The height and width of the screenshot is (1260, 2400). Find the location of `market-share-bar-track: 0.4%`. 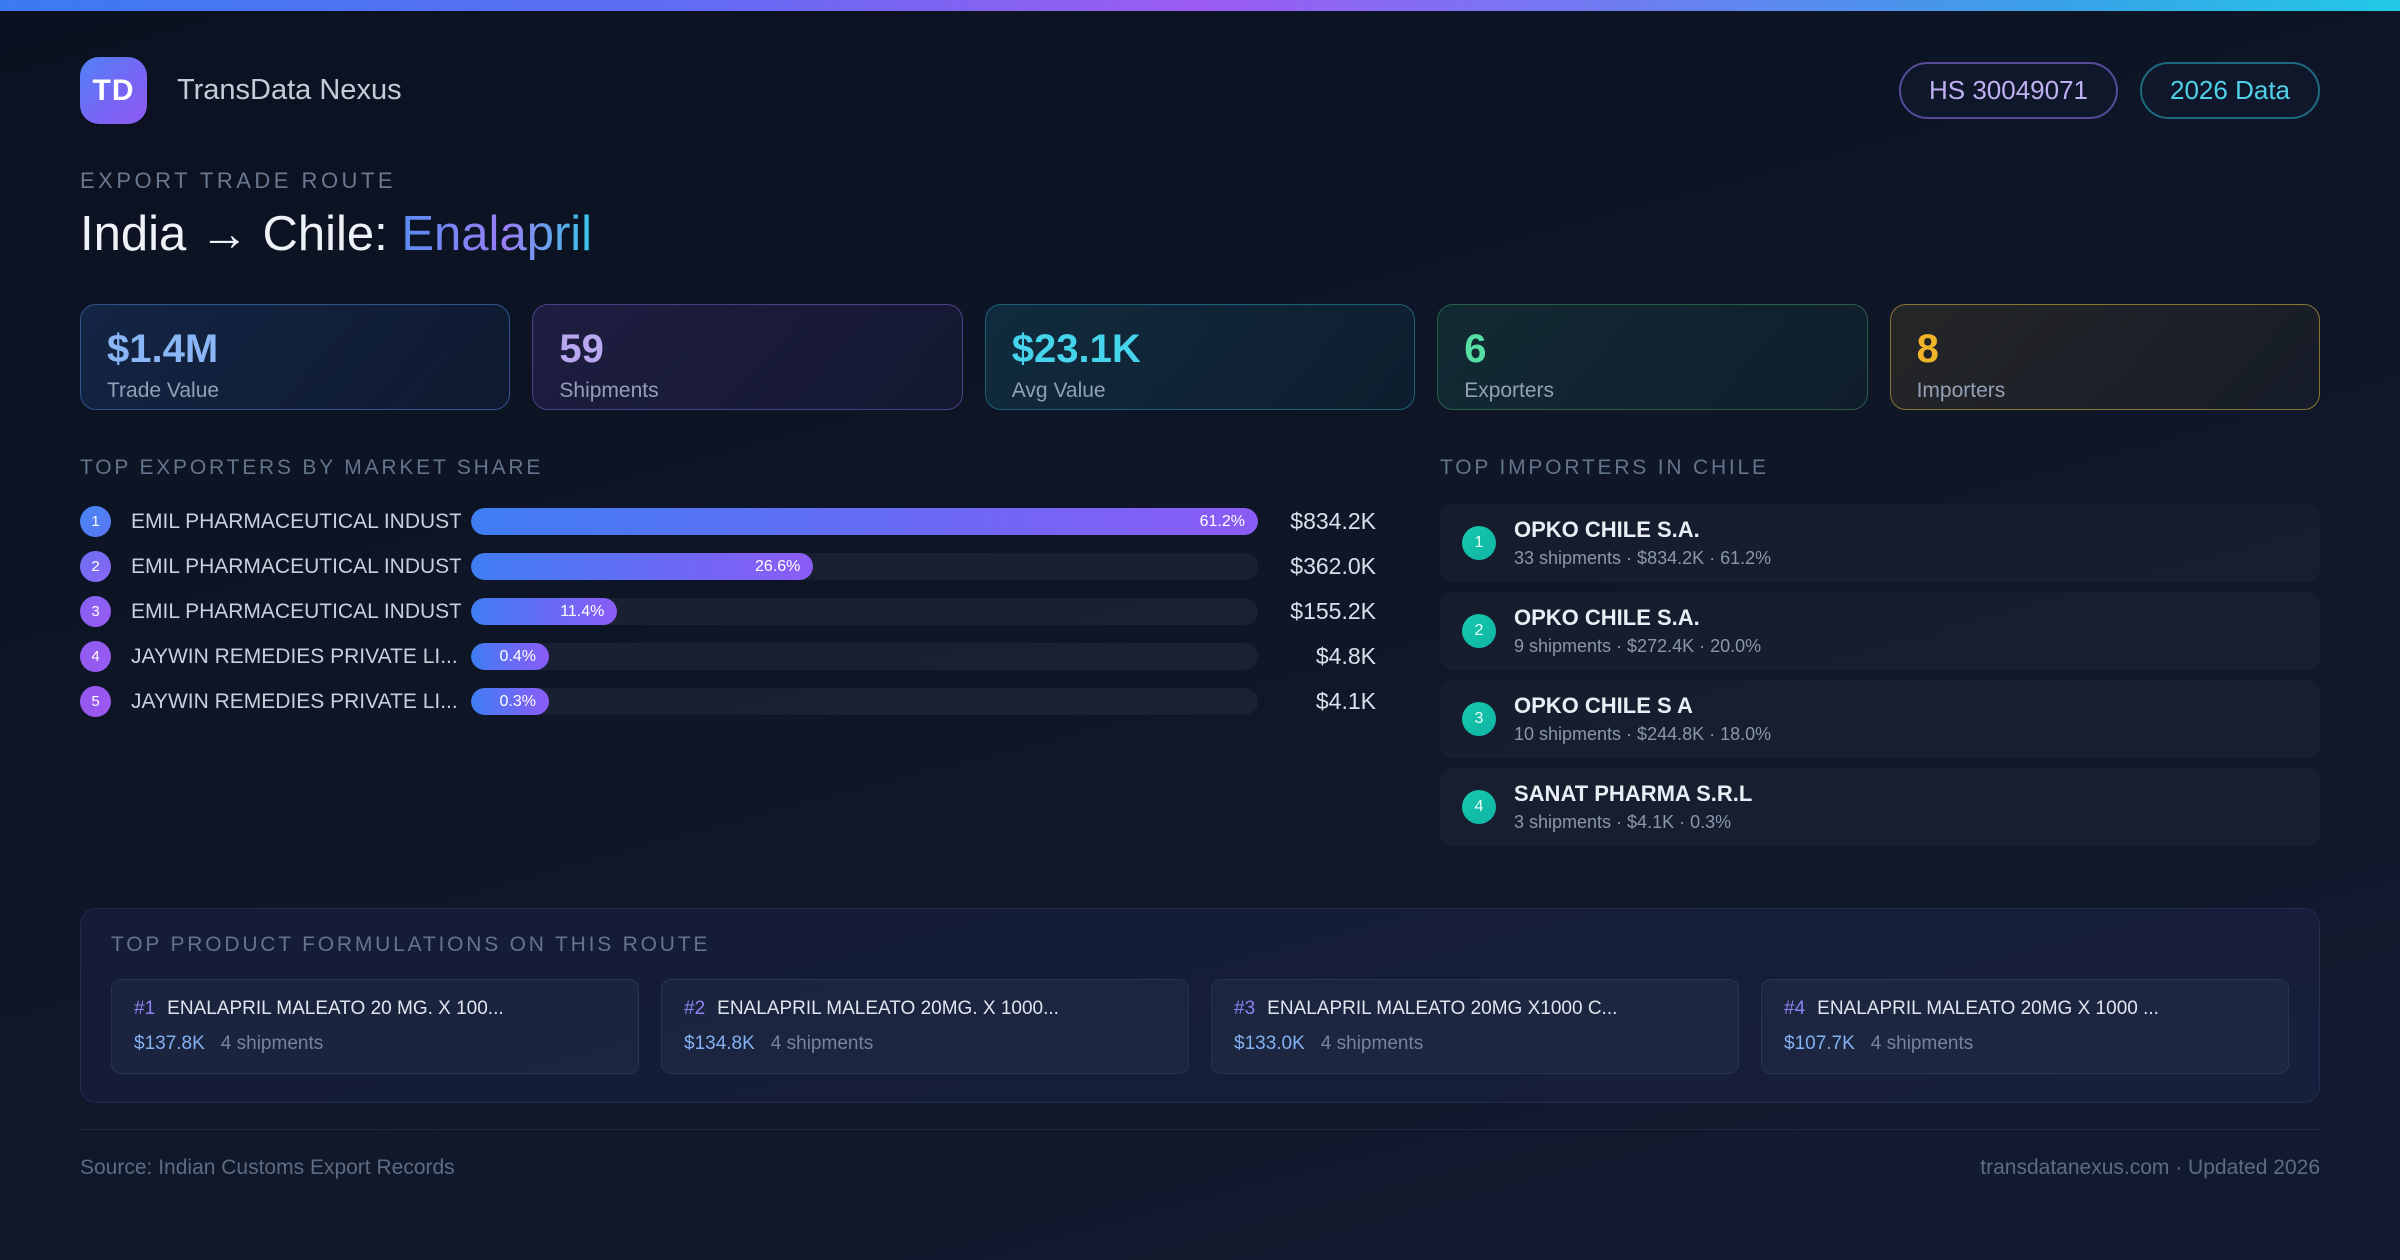

market-share-bar-track: 0.4% is located at coordinates (864, 656).